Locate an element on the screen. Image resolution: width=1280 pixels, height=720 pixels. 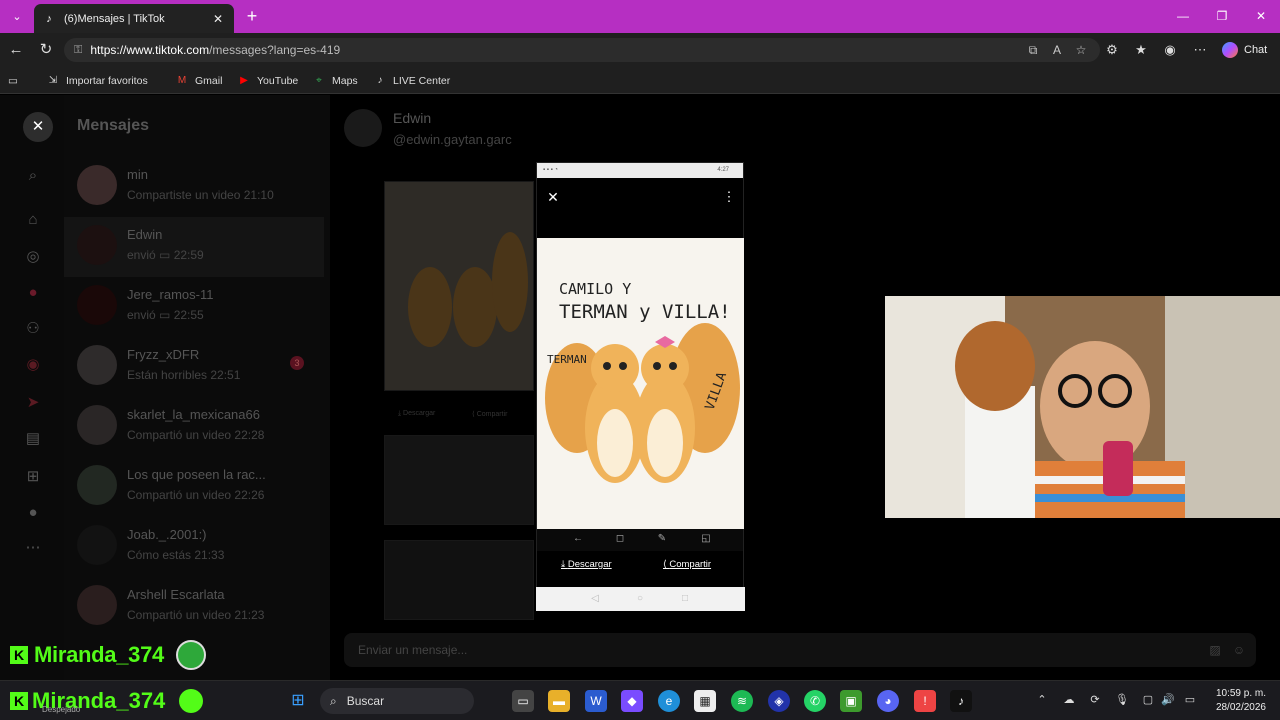
conversation-item: Fryzz_xDFR Están horribles 22:51 3 is located at coordinates (194, 367).